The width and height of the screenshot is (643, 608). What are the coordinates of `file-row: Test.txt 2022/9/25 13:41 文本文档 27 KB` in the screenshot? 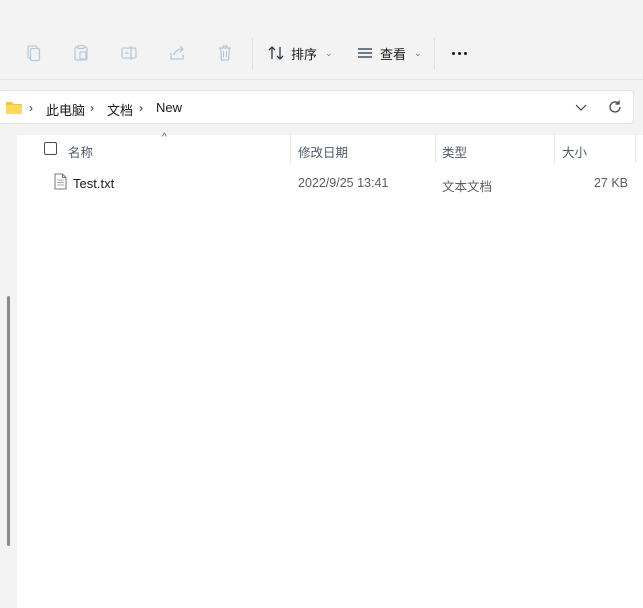 It's located at (330, 183).